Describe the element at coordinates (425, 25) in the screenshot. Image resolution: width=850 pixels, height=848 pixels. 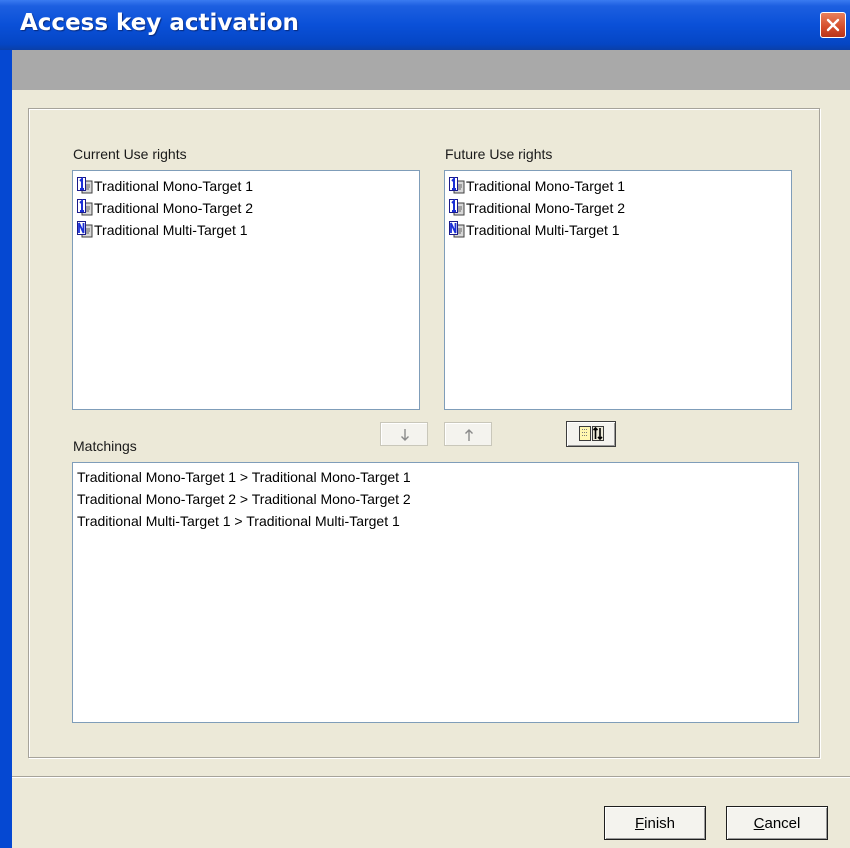
I see `title-bar: Access key activation` at that location.